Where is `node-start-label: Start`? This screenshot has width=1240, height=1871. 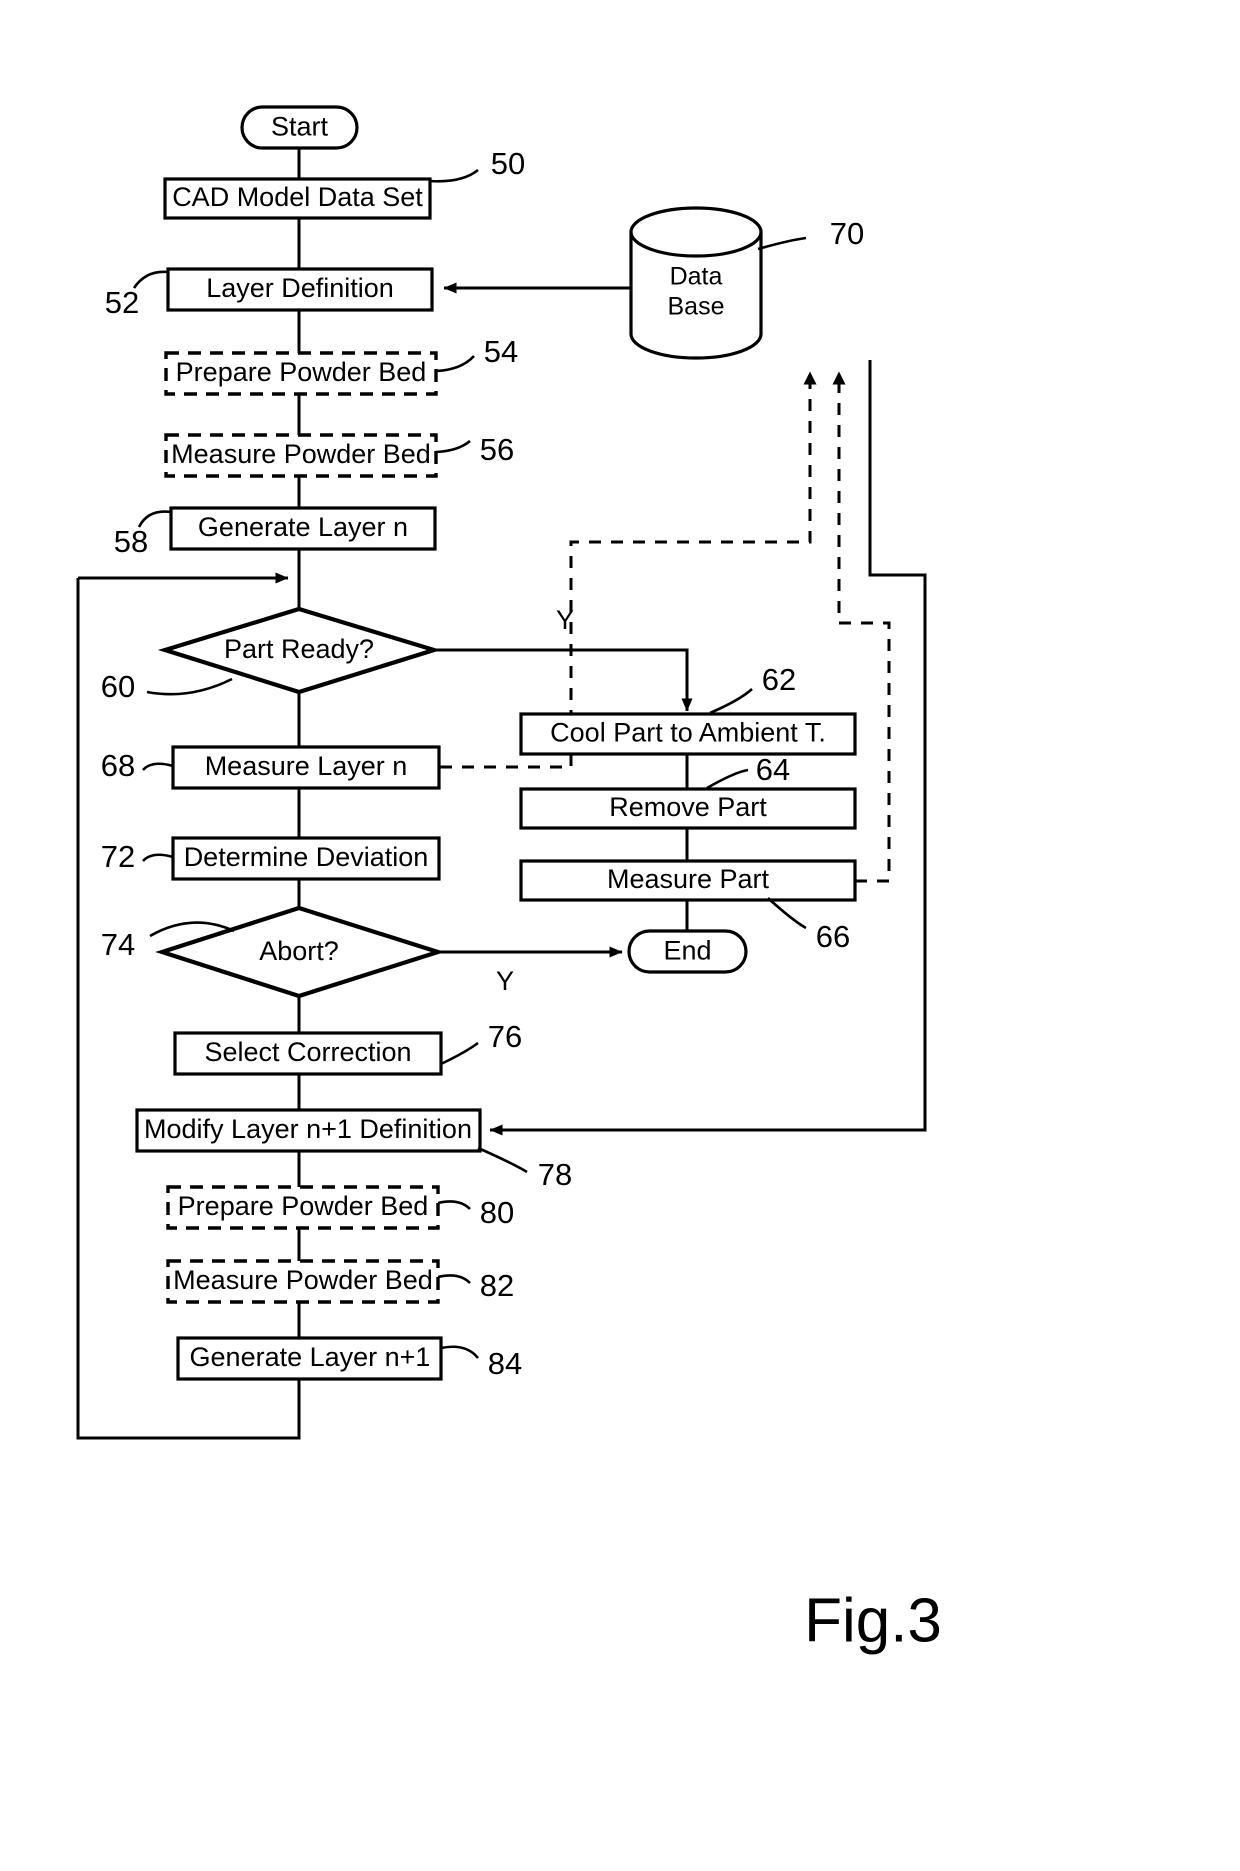
node-start-label: Start is located at coordinates (300, 127).